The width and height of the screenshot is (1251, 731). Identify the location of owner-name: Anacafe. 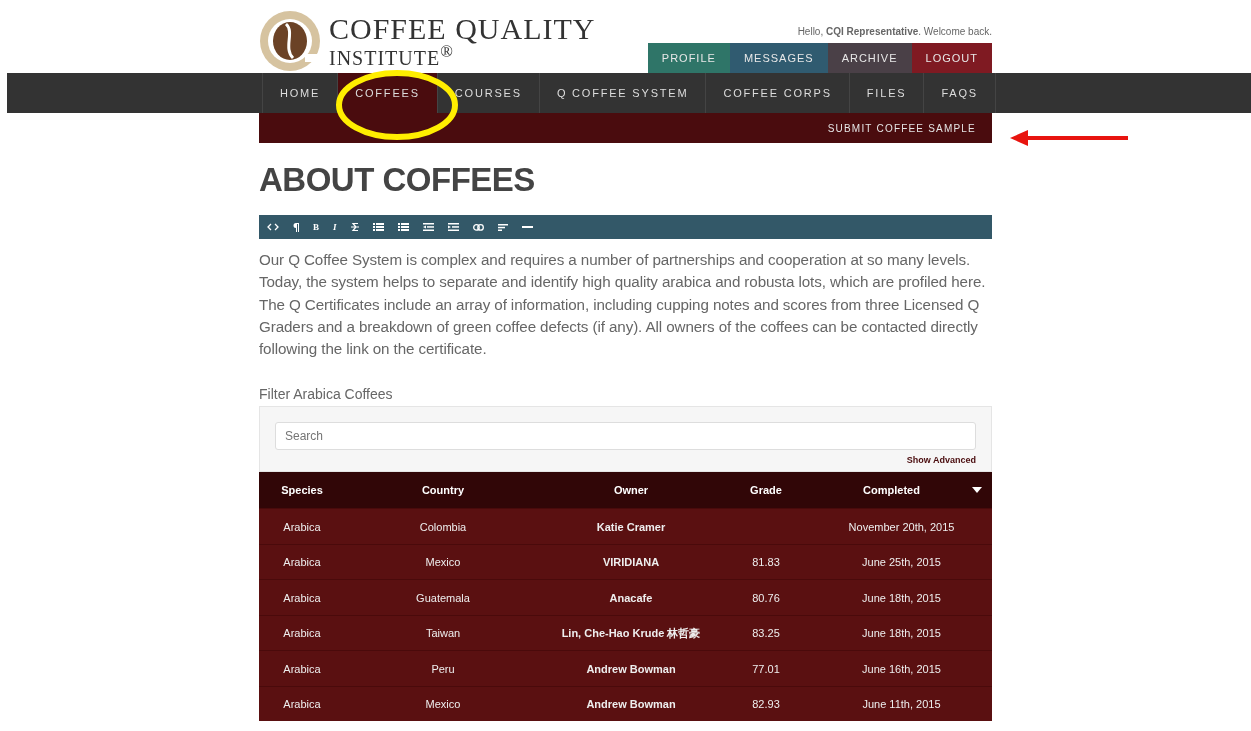
(631, 597).